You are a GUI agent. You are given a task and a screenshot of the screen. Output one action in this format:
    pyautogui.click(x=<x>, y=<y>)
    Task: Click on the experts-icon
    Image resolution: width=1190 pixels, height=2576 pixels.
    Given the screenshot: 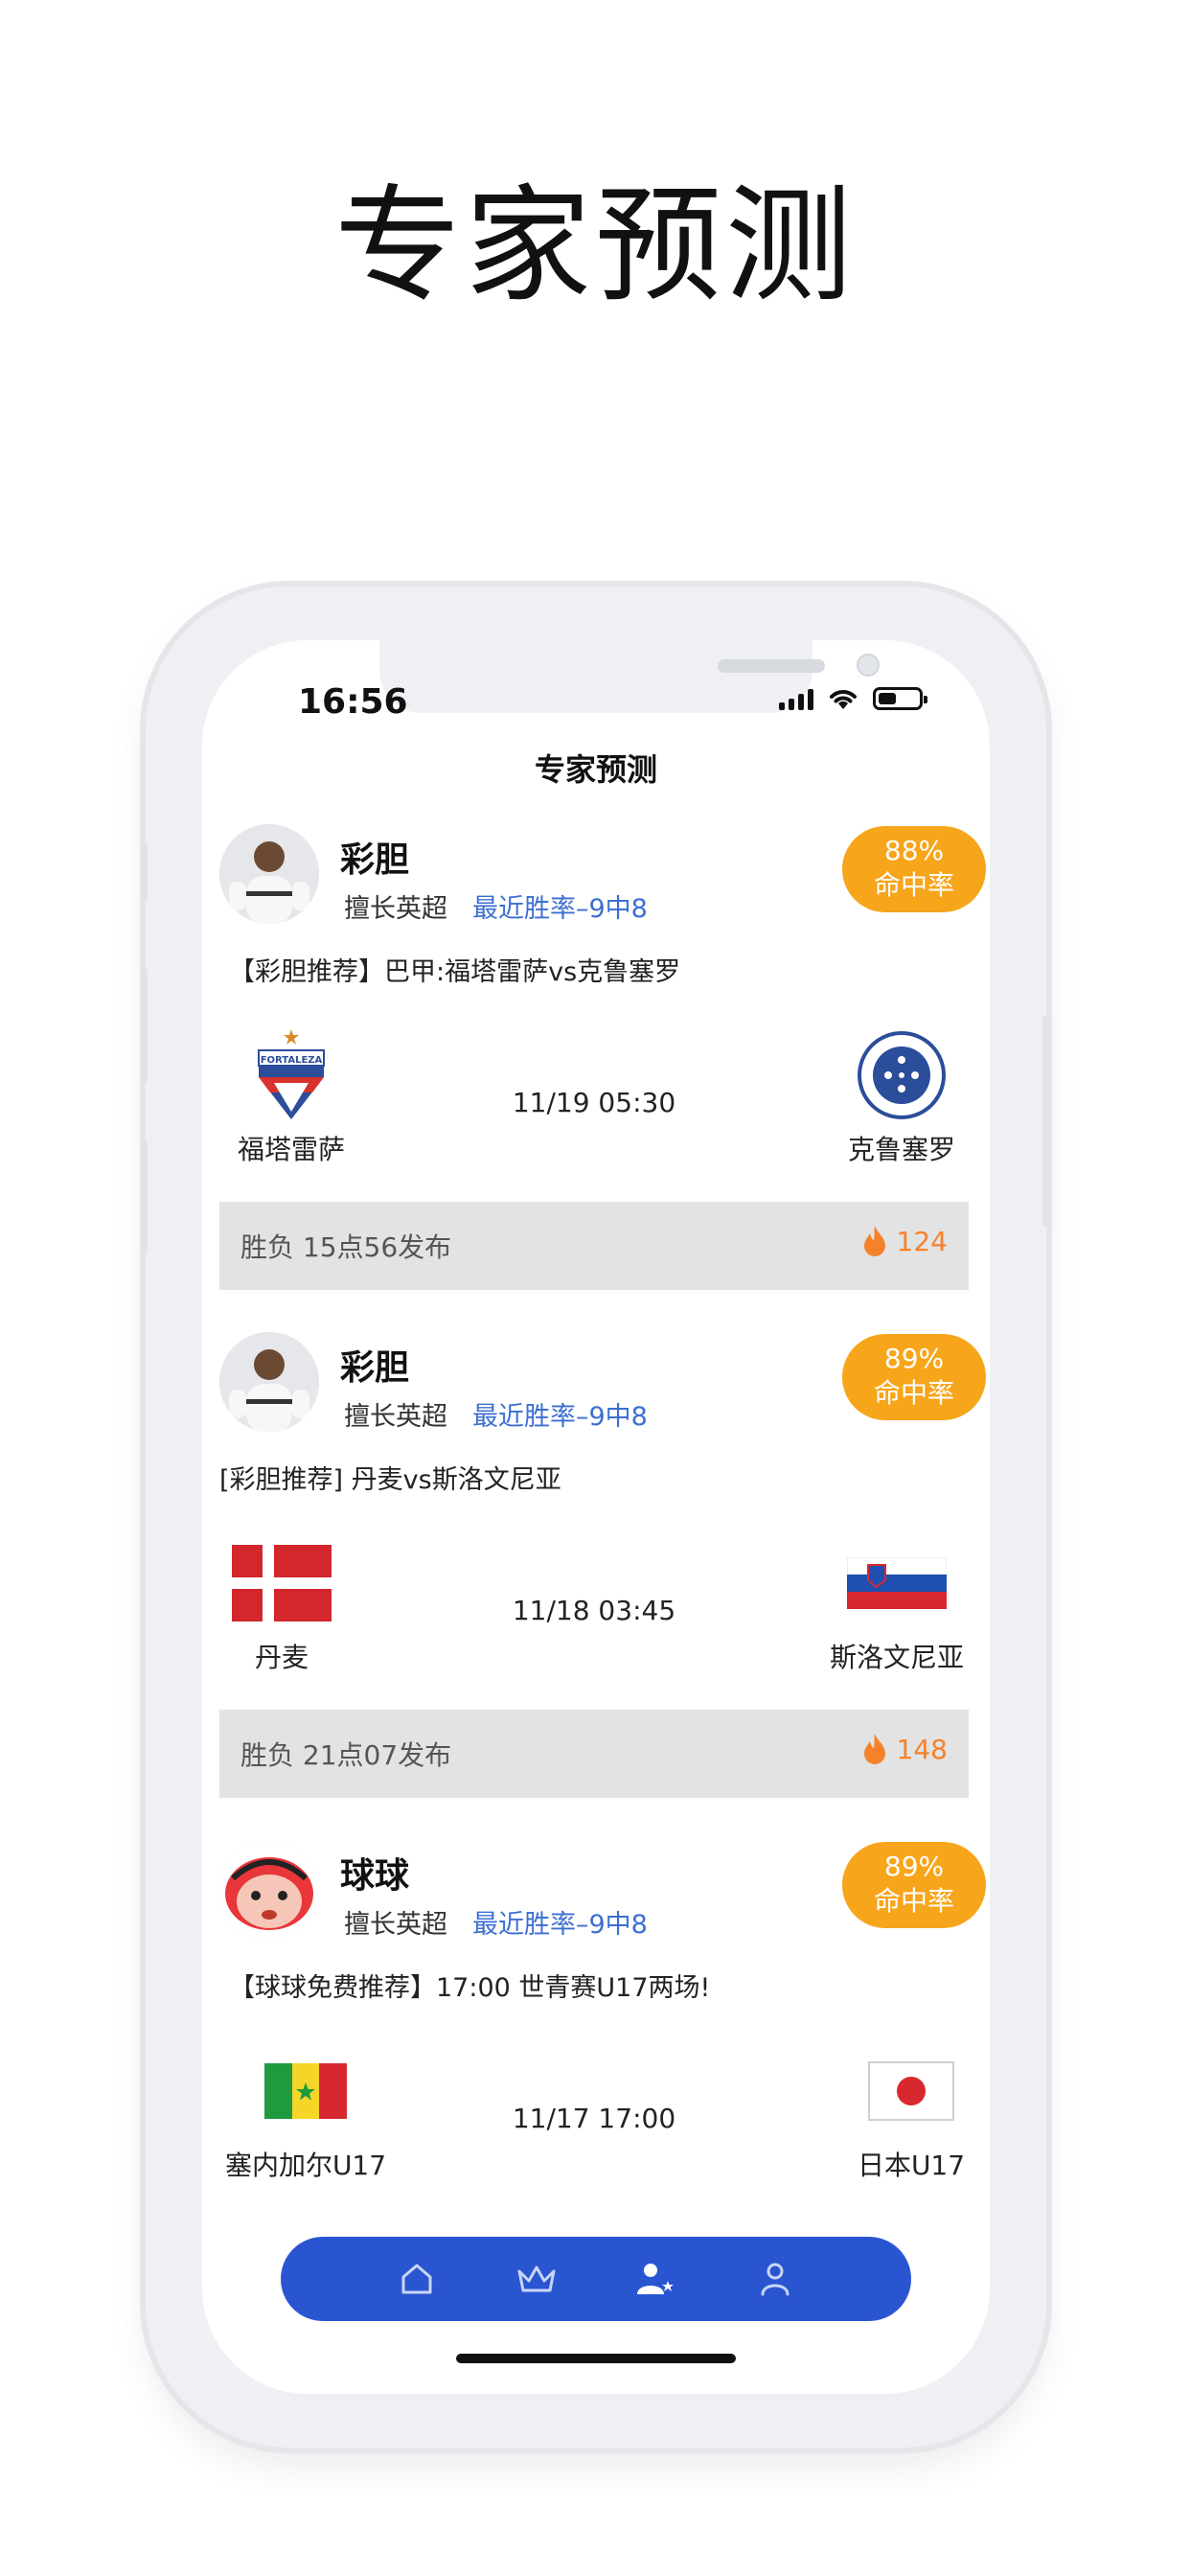 What is the action you would take?
    pyautogui.click(x=656, y=2279)
    